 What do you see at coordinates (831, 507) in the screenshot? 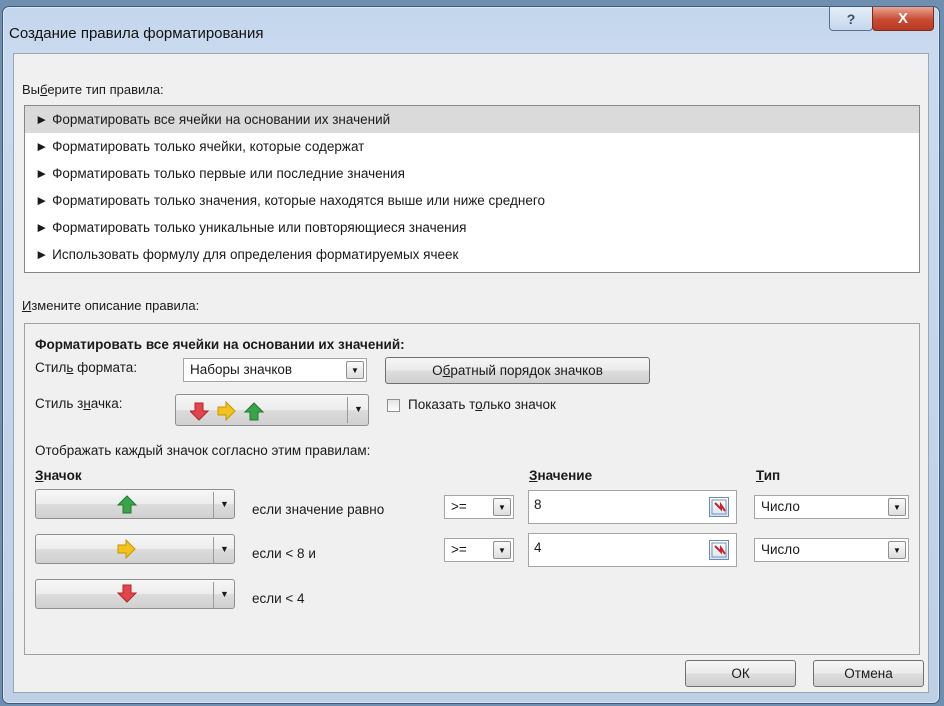
I see `rule-type-select-1: Число ▼` at bounding box center [831, 507].